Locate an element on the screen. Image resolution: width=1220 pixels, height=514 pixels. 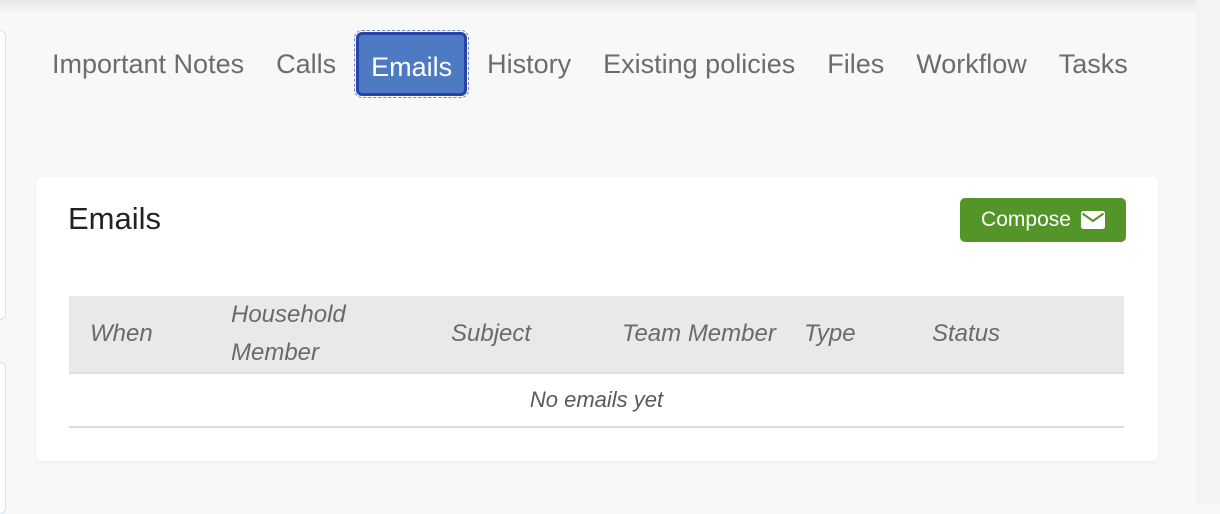
right-scroll-area is located at coordinates (1208, 252).